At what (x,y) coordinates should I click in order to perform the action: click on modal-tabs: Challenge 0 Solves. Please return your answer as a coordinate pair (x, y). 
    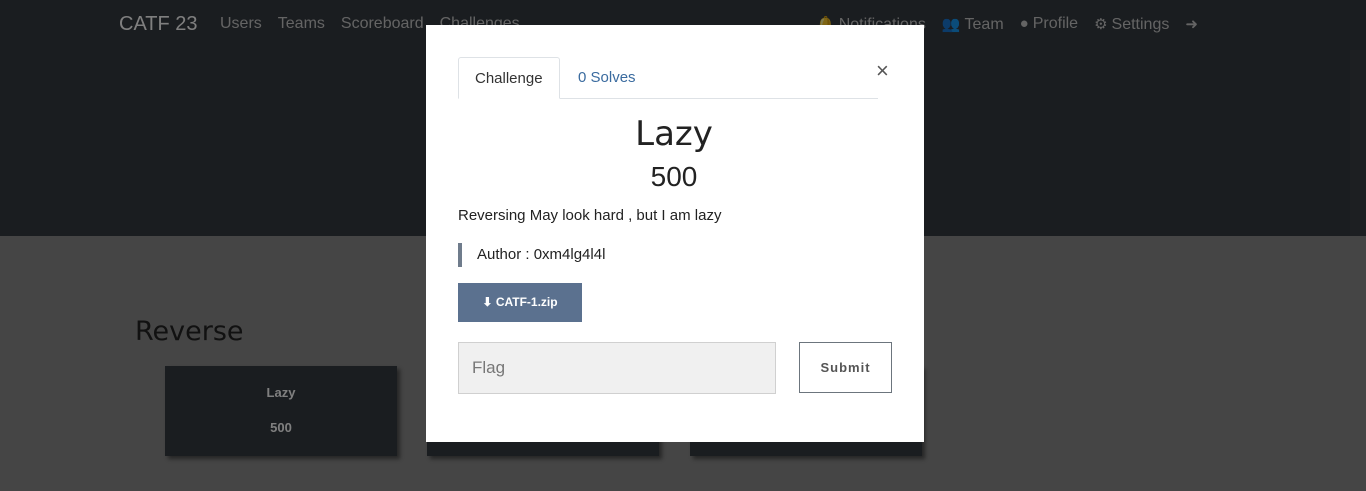
    Looking at the image, I should click on (668, 78).